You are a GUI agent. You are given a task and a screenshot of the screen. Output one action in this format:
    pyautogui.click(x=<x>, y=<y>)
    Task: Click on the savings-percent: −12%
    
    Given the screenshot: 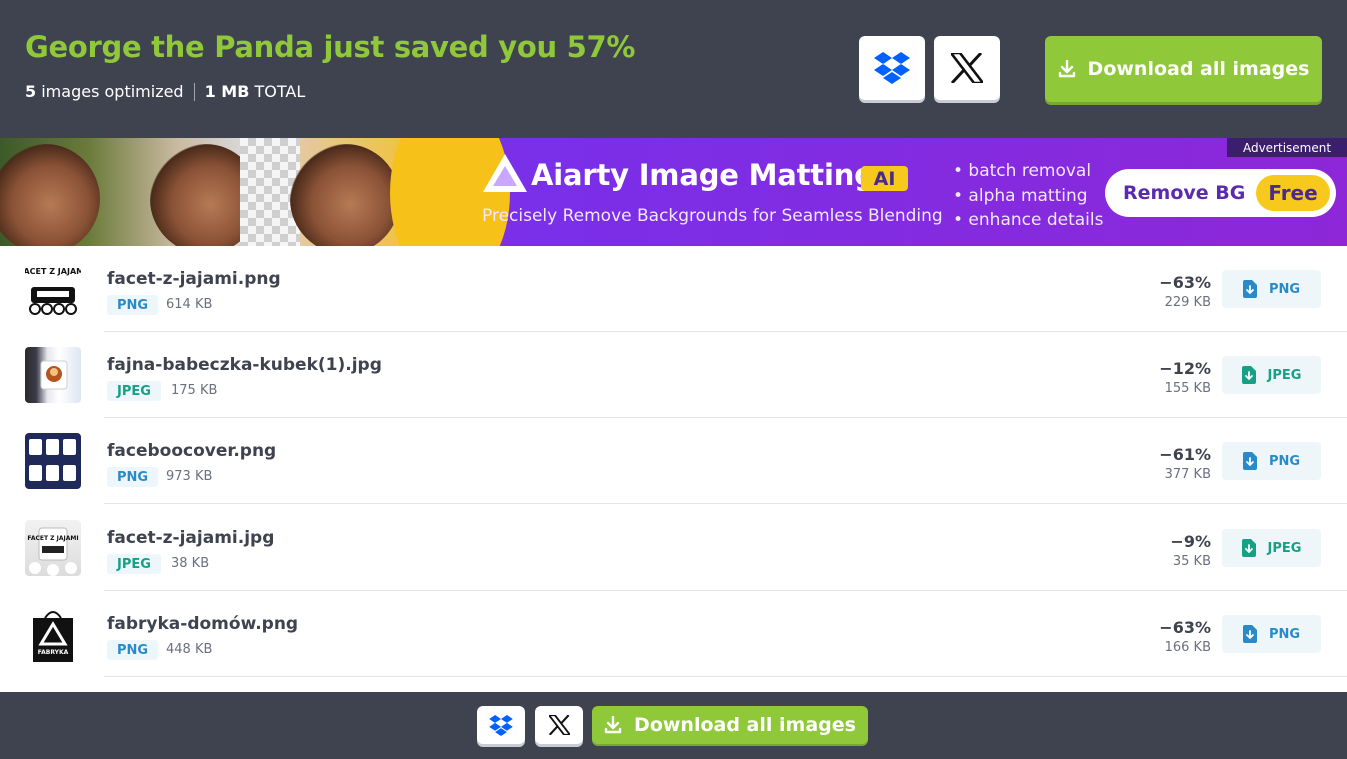 What is the action you would take?
    pyautogui.click(x=1185, y=368)
    